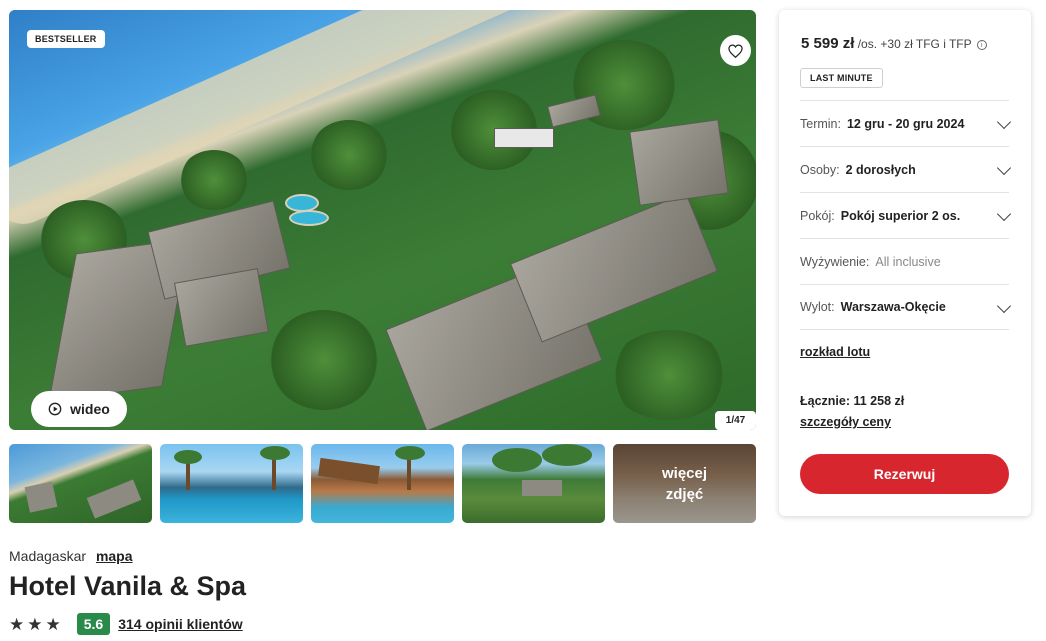  I want to click on price-details-link-wrap: szczegóły ceny, so click(845, 422).